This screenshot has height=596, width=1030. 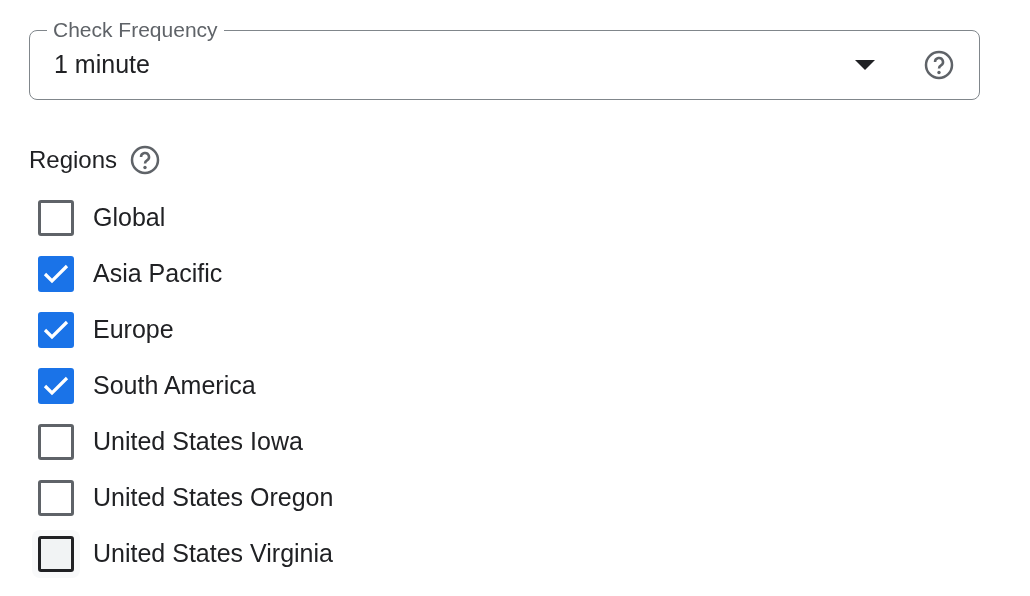 I want to click on checkbox-label: Asia Pacific, so click(x=158, y=274).